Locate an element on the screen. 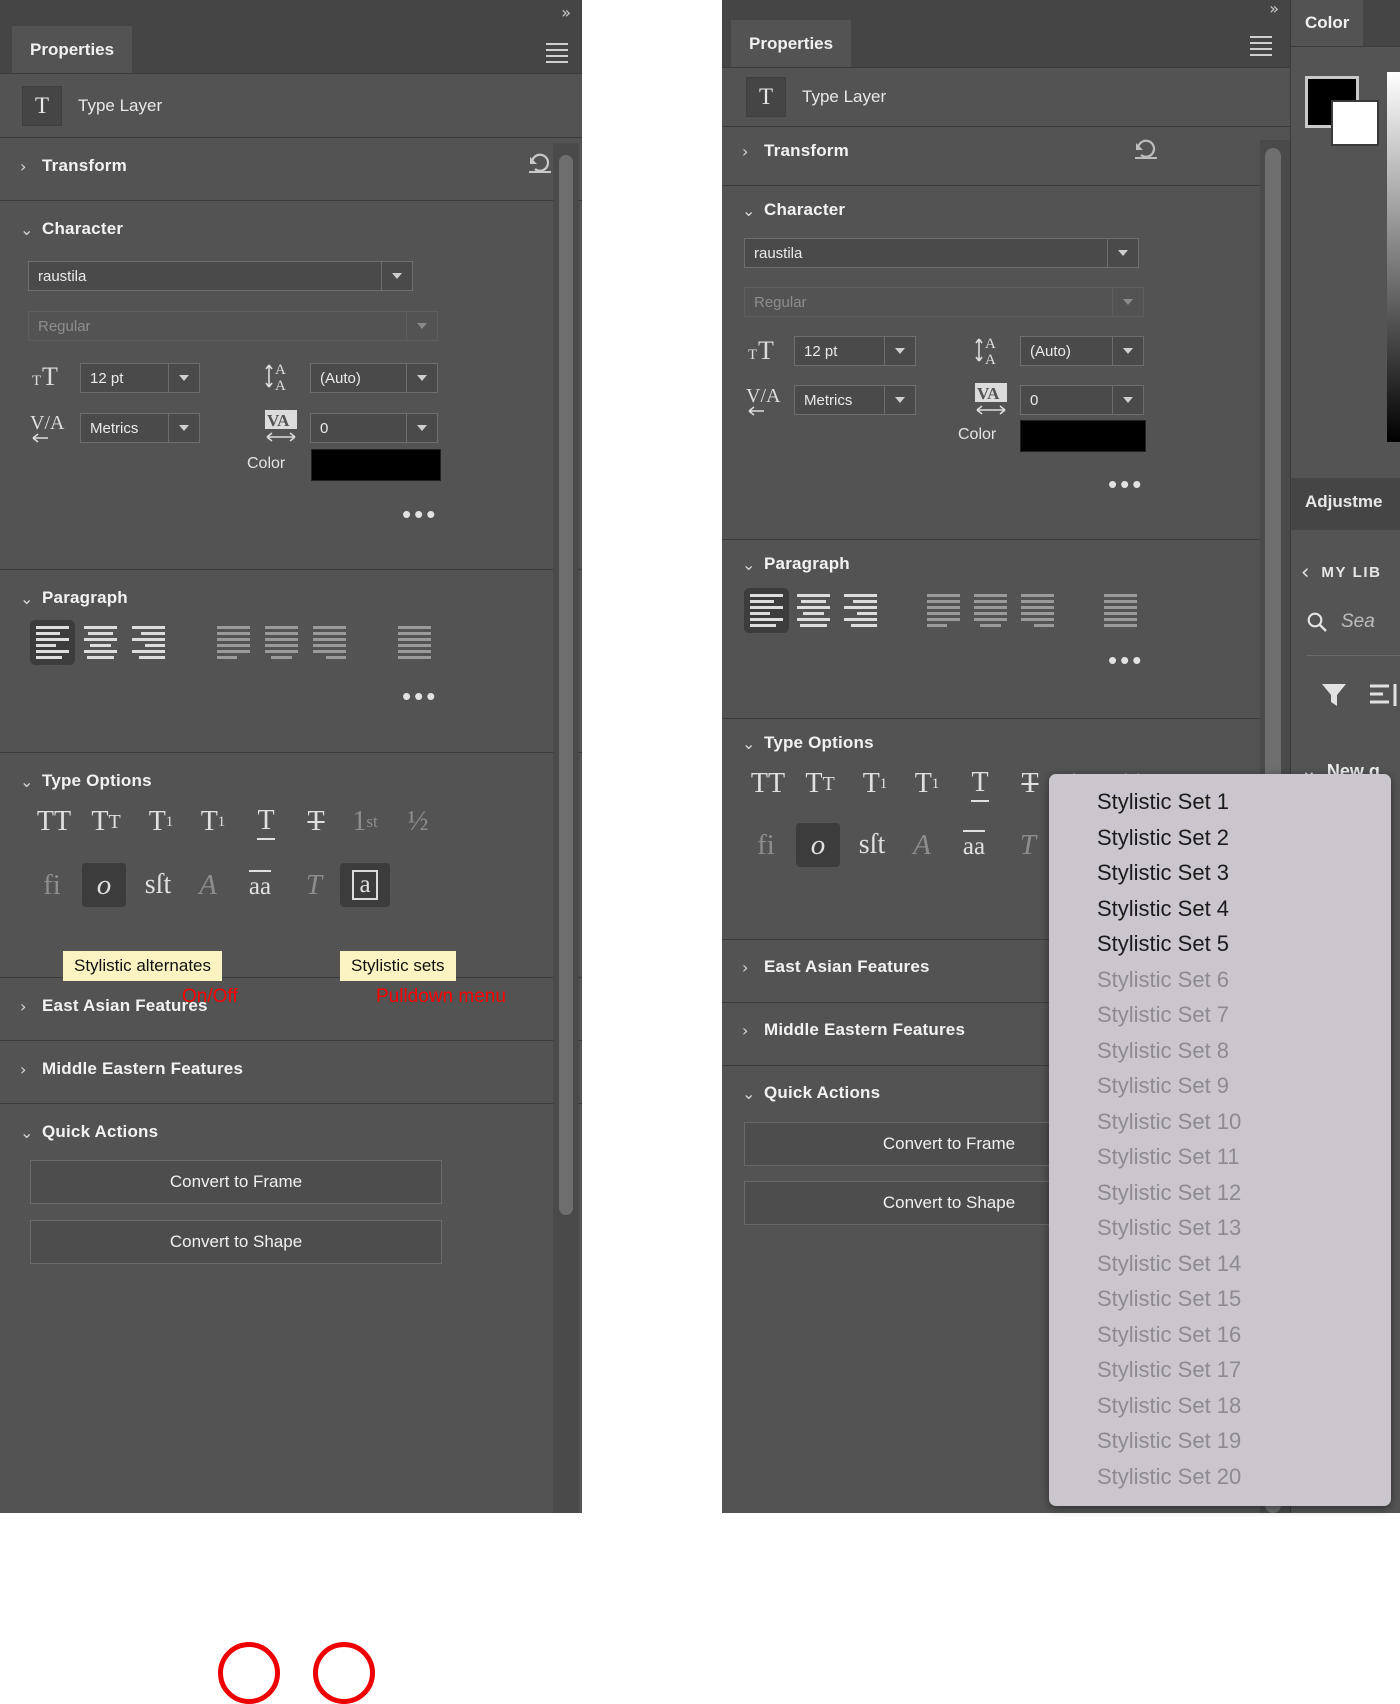 This screenshot has width=1400, height=1704. stylistic-sets-icon: a is located at coordinates (365, 885).